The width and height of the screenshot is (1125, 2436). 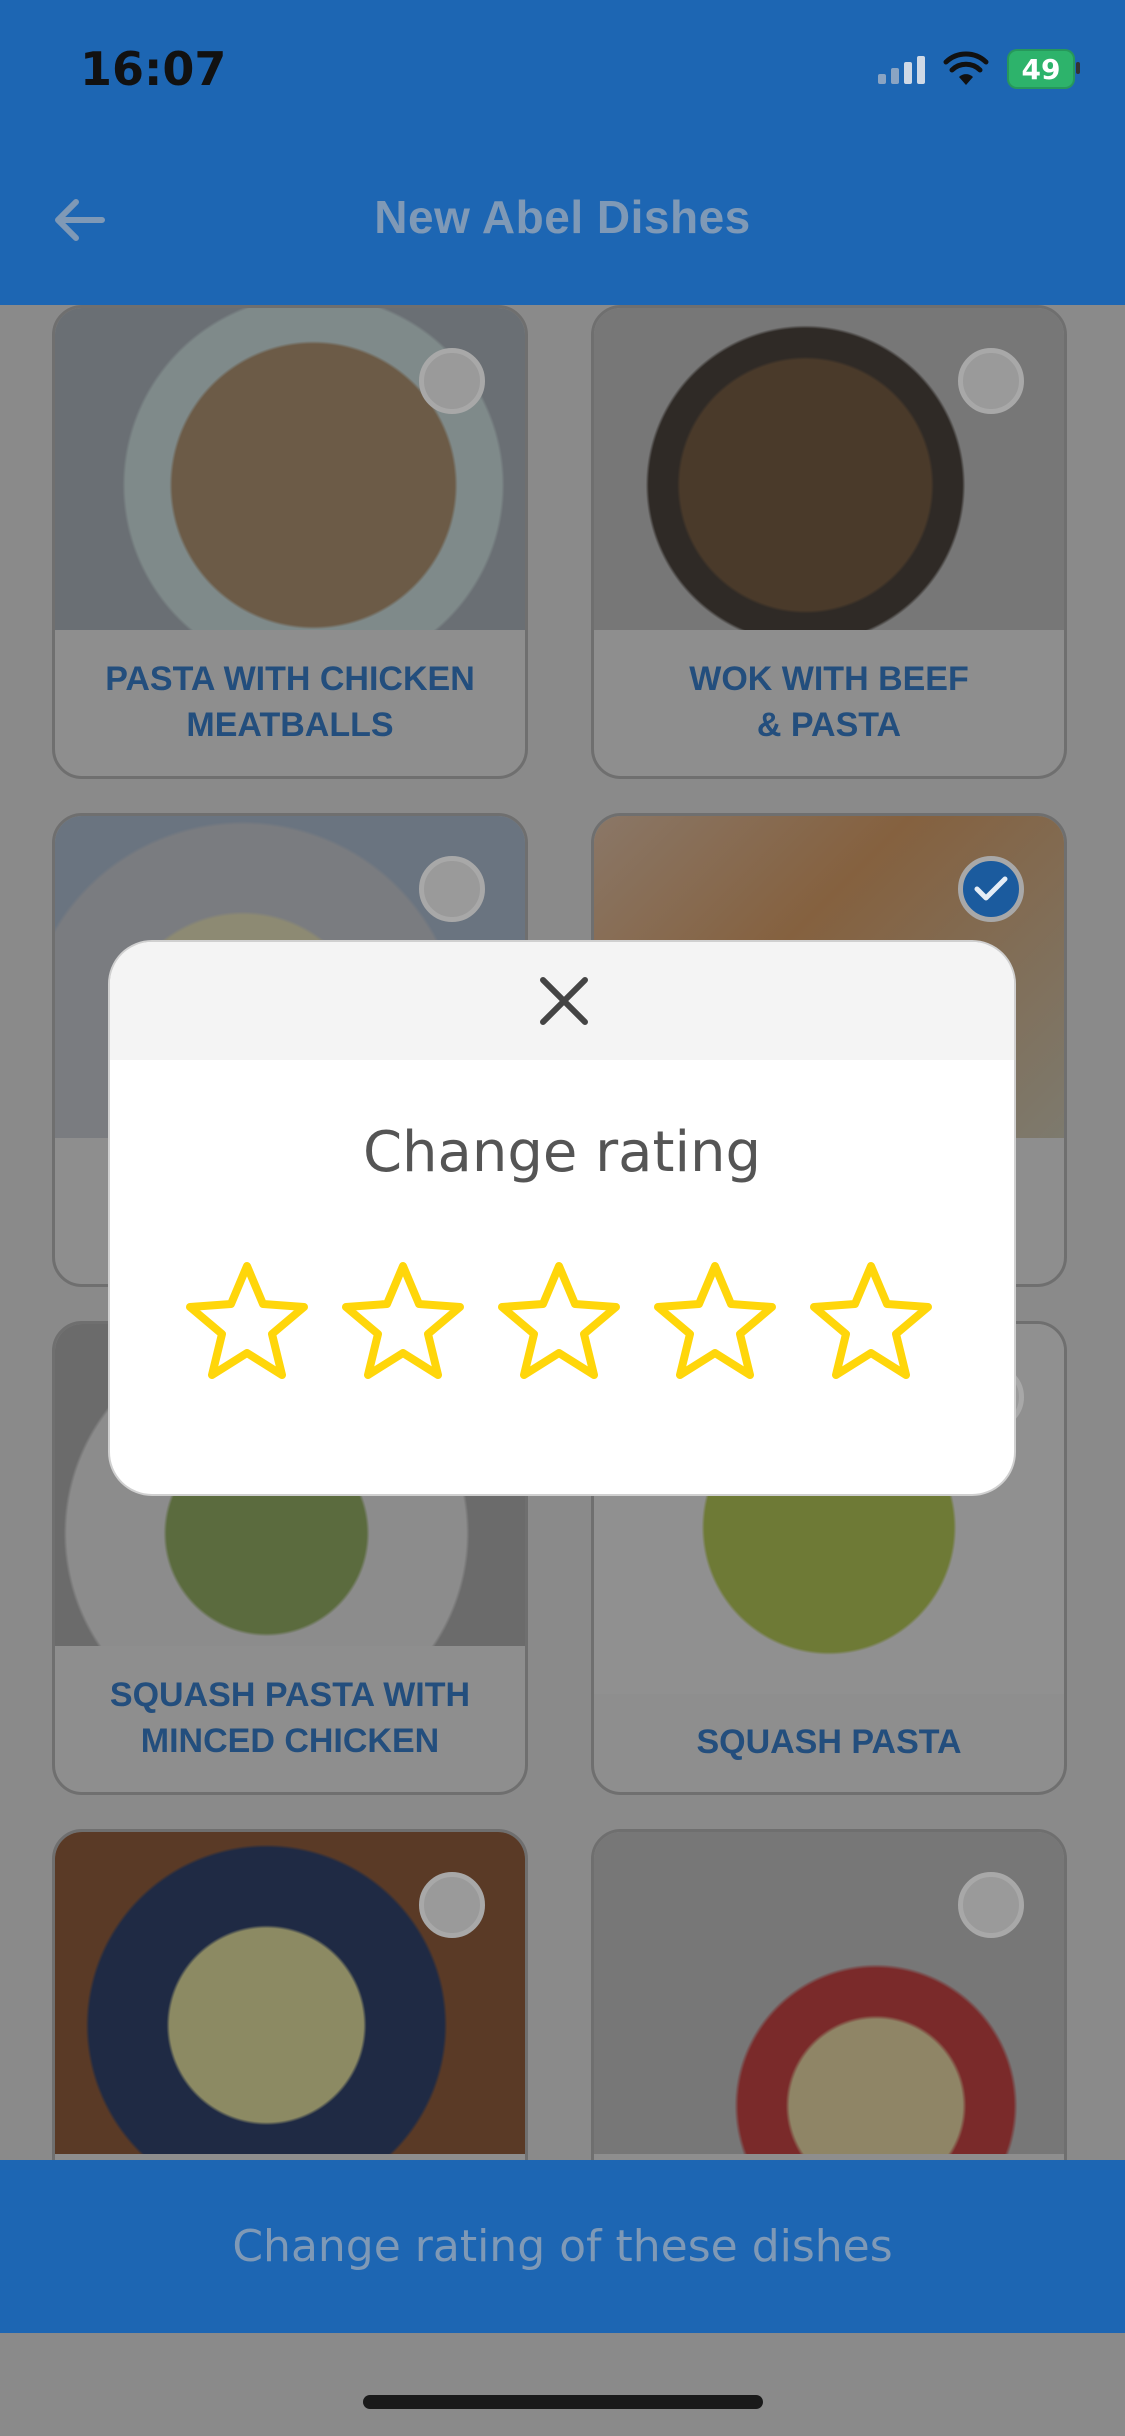 I want to click on cellular-signal-icon, so click(x=901, y=69).